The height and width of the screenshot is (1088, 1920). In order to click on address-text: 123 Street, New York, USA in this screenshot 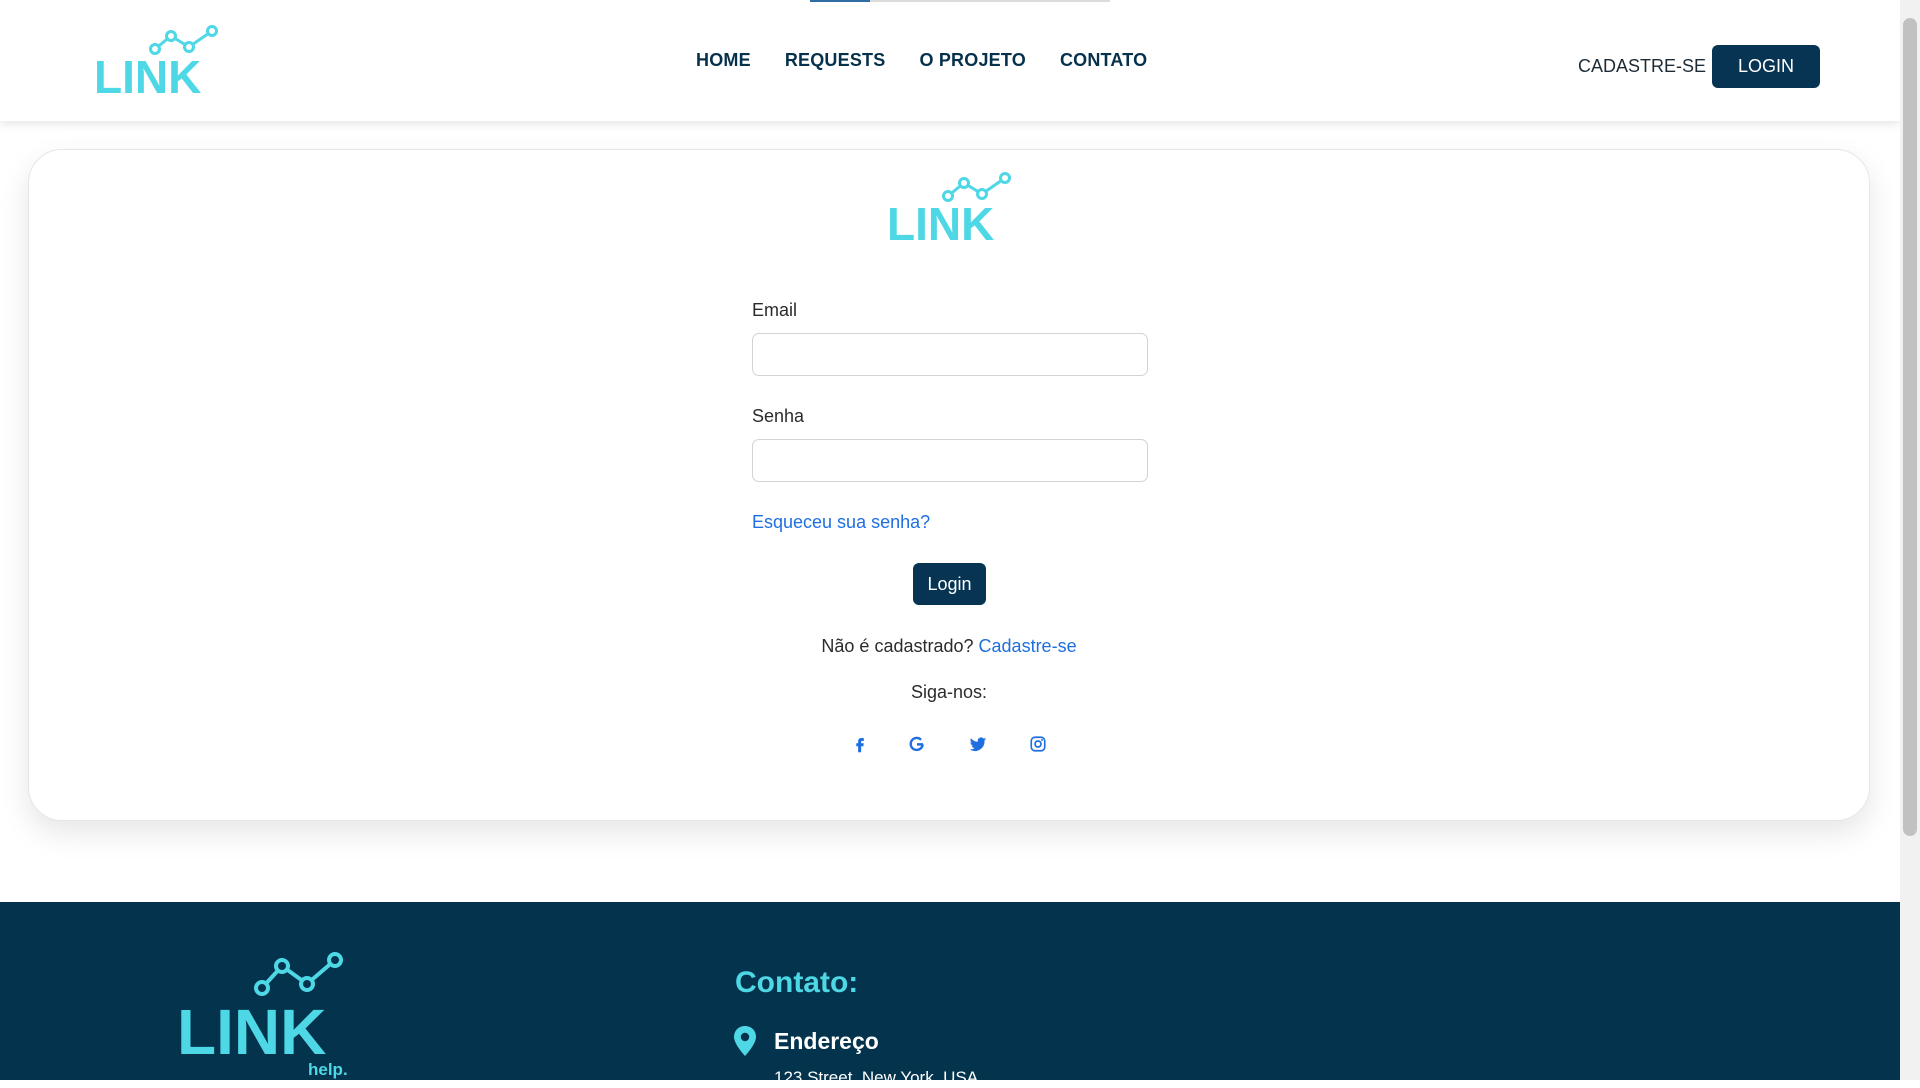, I will do `click(876, 1077)`.